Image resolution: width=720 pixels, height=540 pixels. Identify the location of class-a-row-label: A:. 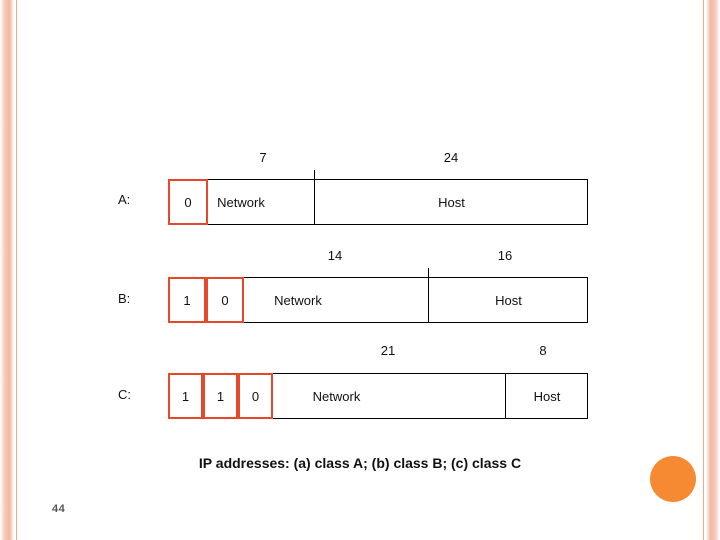
(124, 199).